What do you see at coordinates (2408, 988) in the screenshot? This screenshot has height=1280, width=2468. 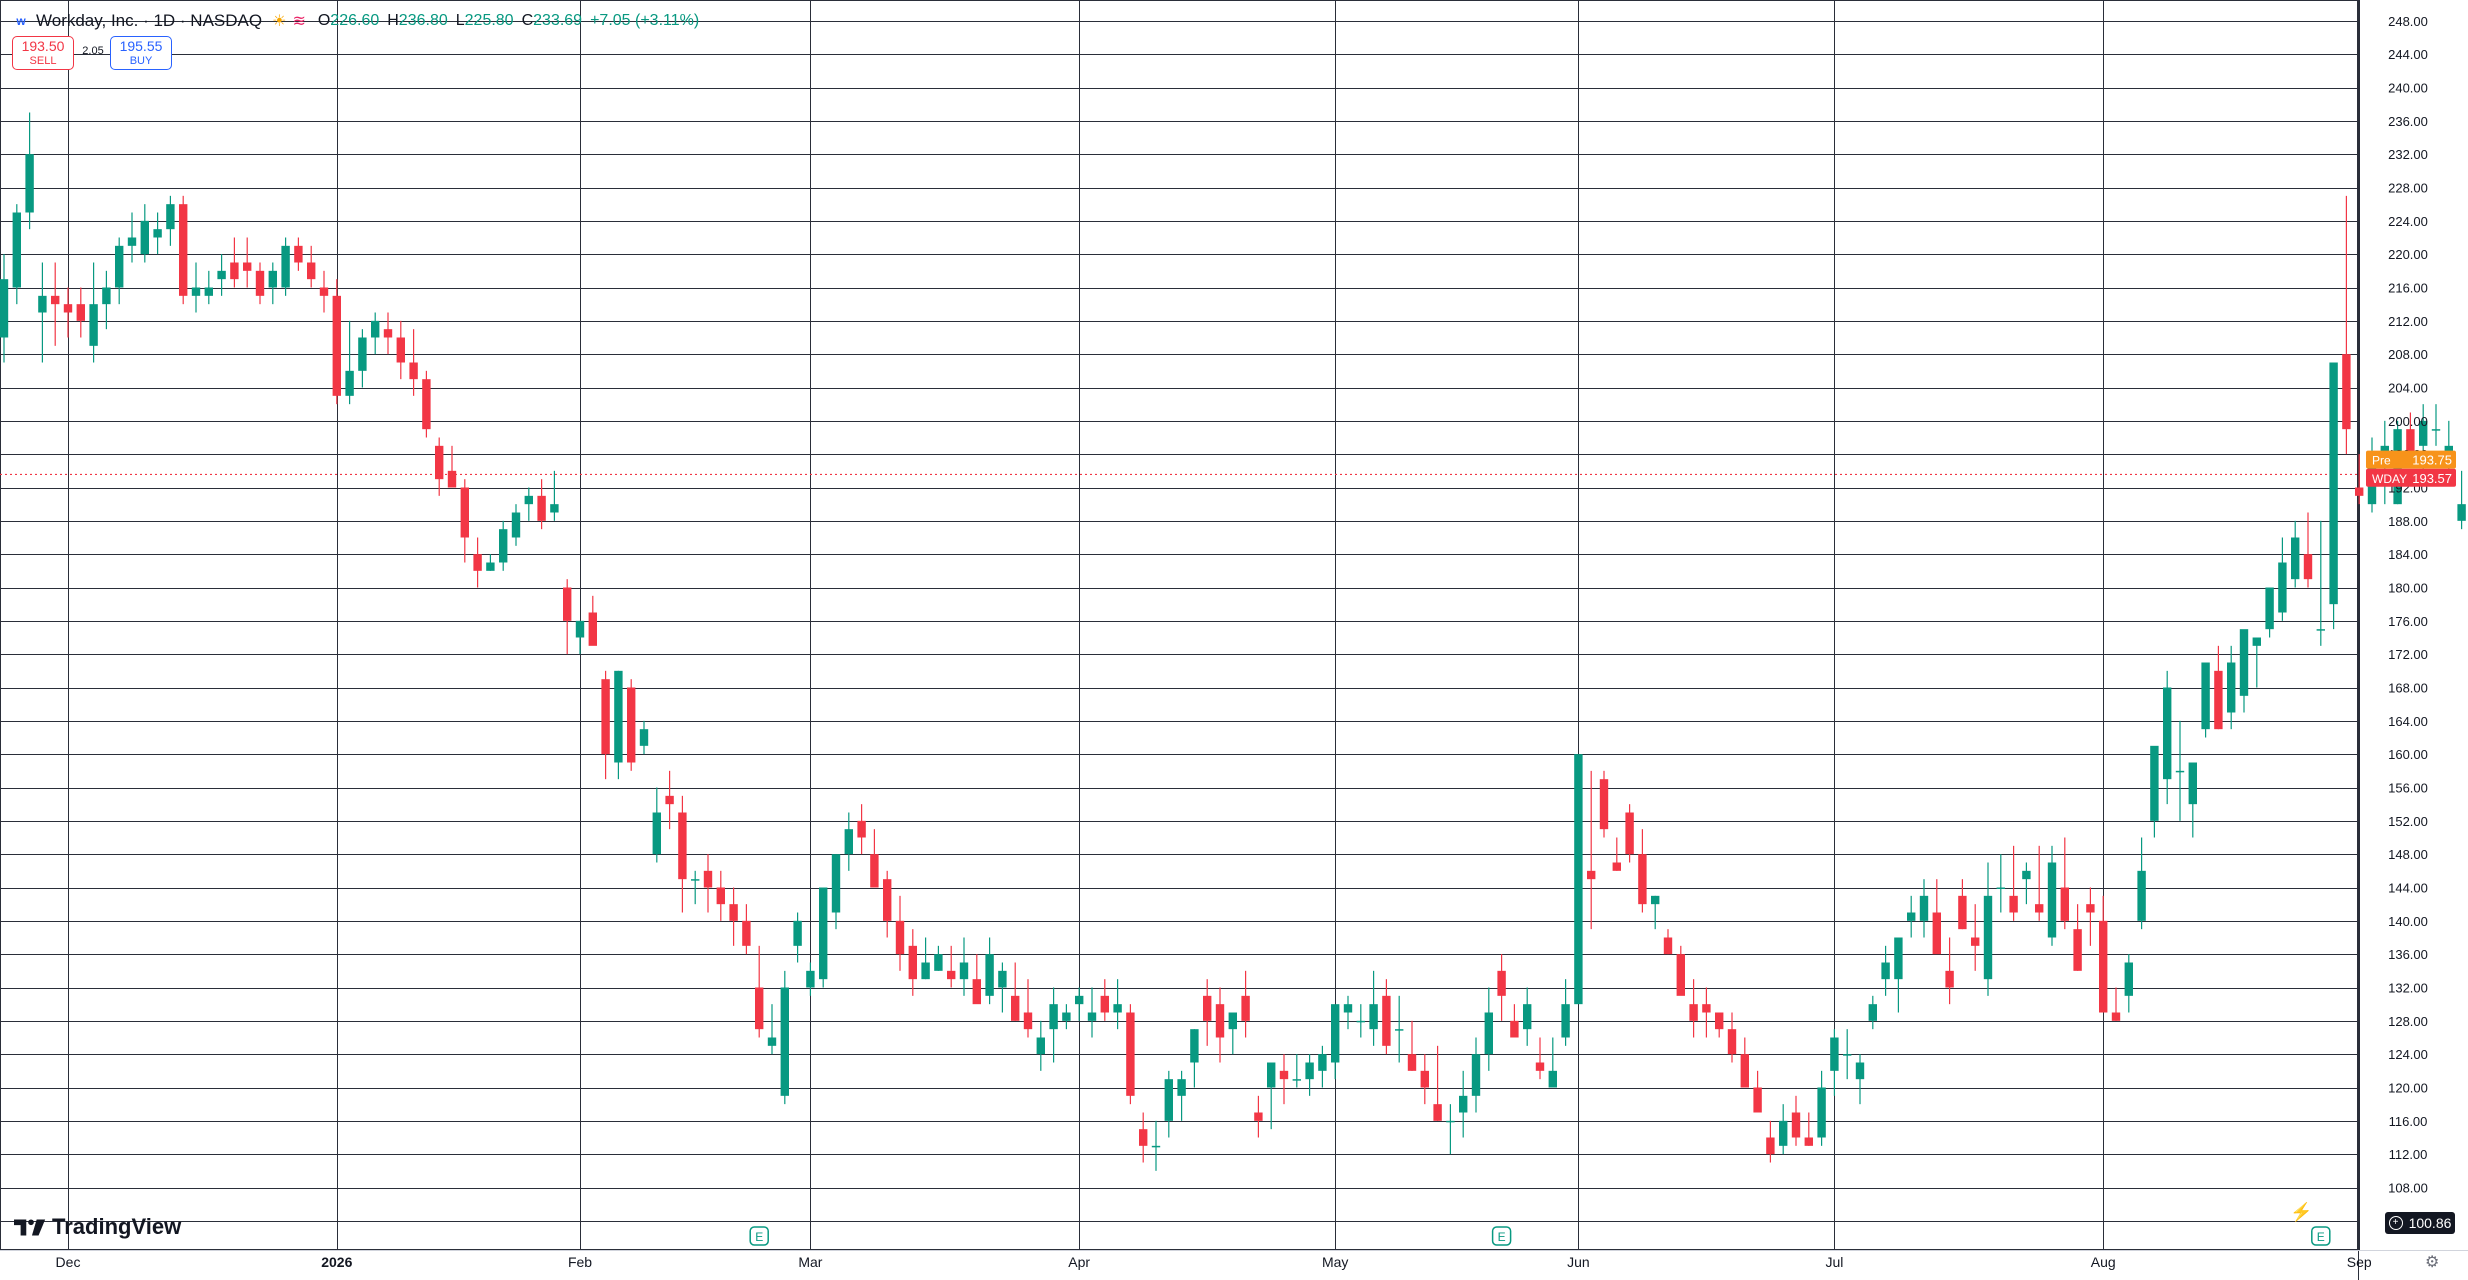 I see `price-tick-label: 132.00` at bounding box center [2408, 988].